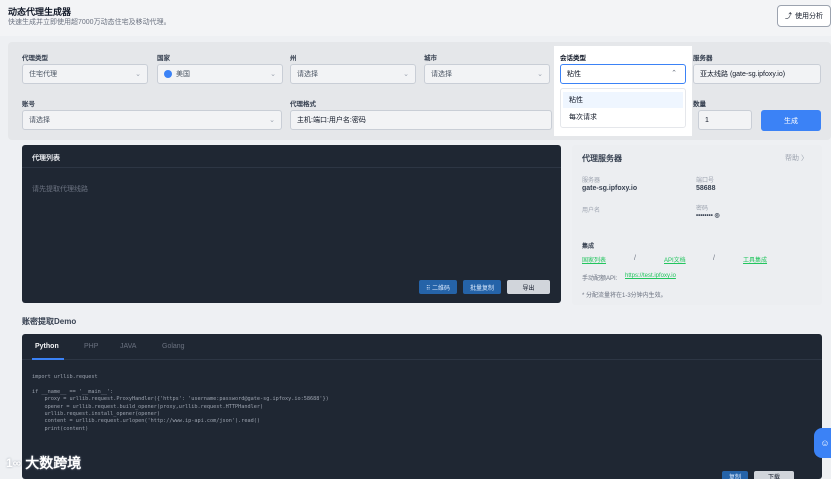 The width and height of the screenshot is (831, 479). I want to click on server-key: 服务器, so click(591, 181).